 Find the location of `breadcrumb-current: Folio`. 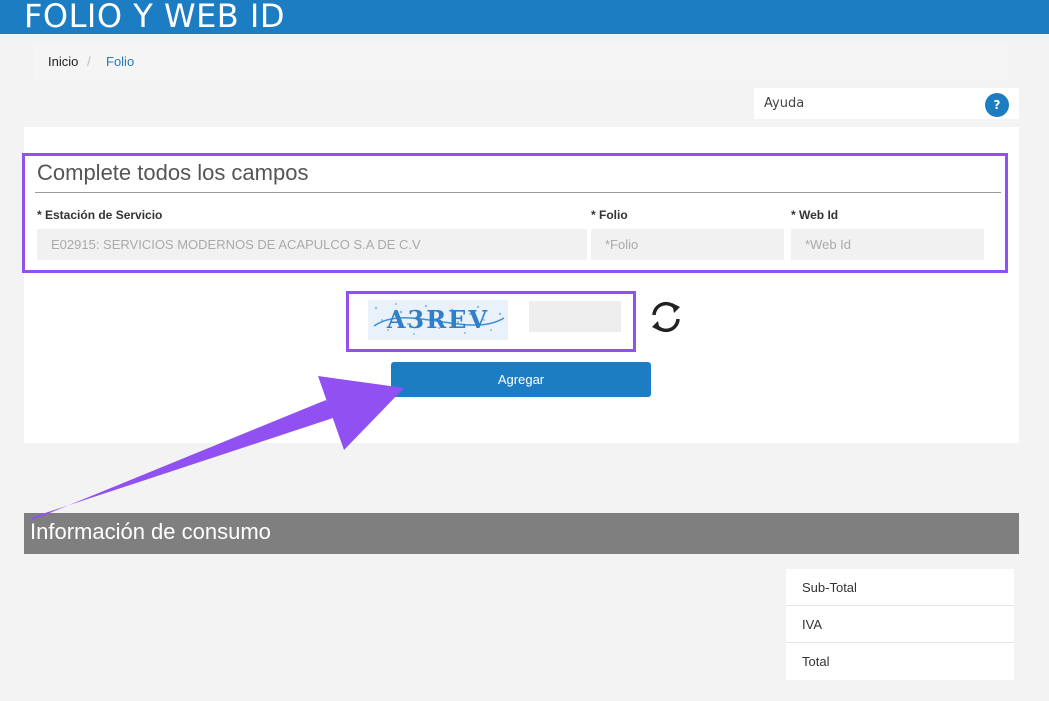

breadcrumb-current: Folio is located at coordinates (120, 61).